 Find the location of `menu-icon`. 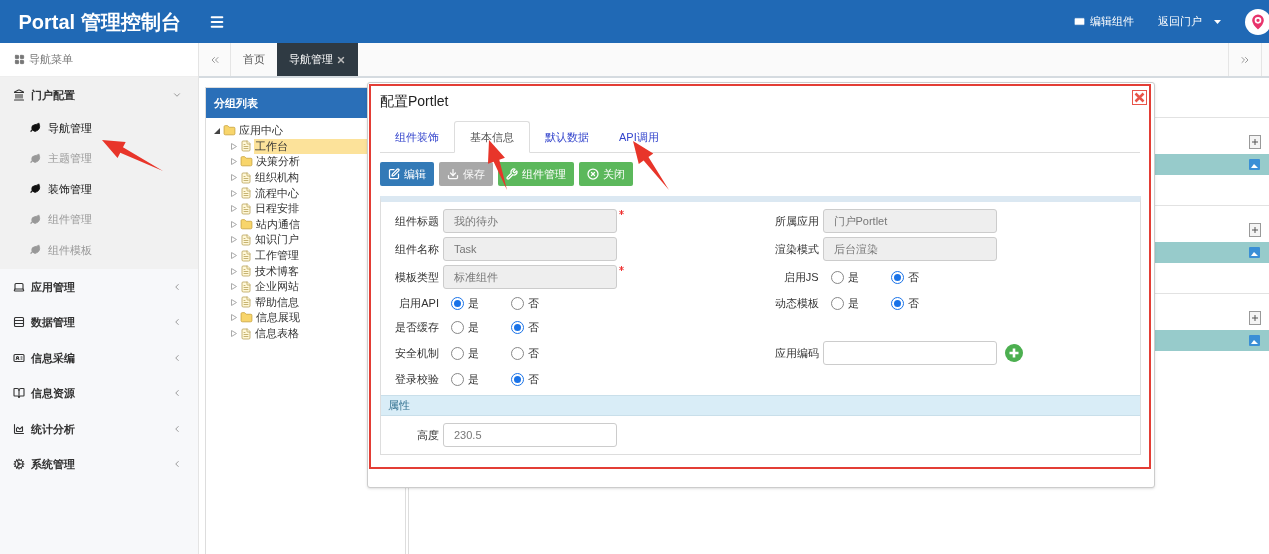

menu-icon is located at coordinates (217, 21).